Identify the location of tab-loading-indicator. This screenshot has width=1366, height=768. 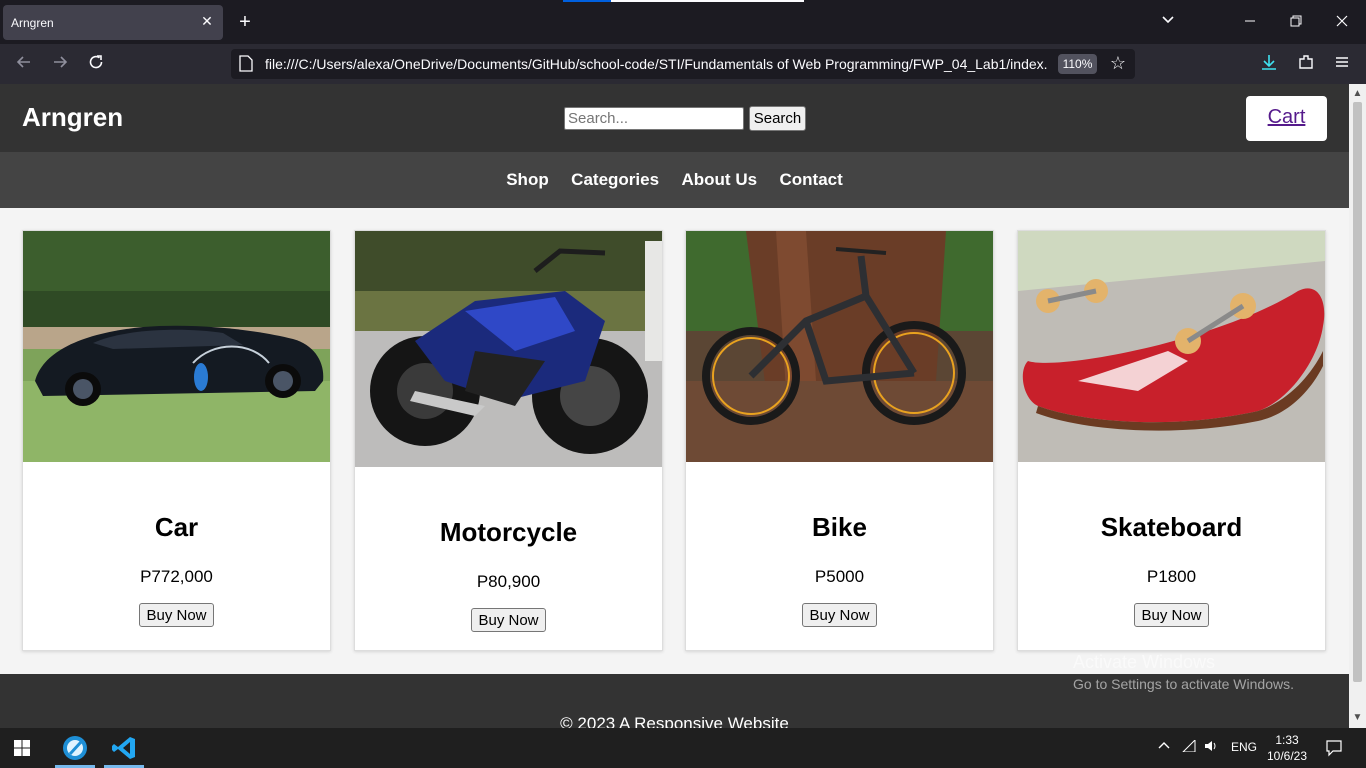
(587, 1).